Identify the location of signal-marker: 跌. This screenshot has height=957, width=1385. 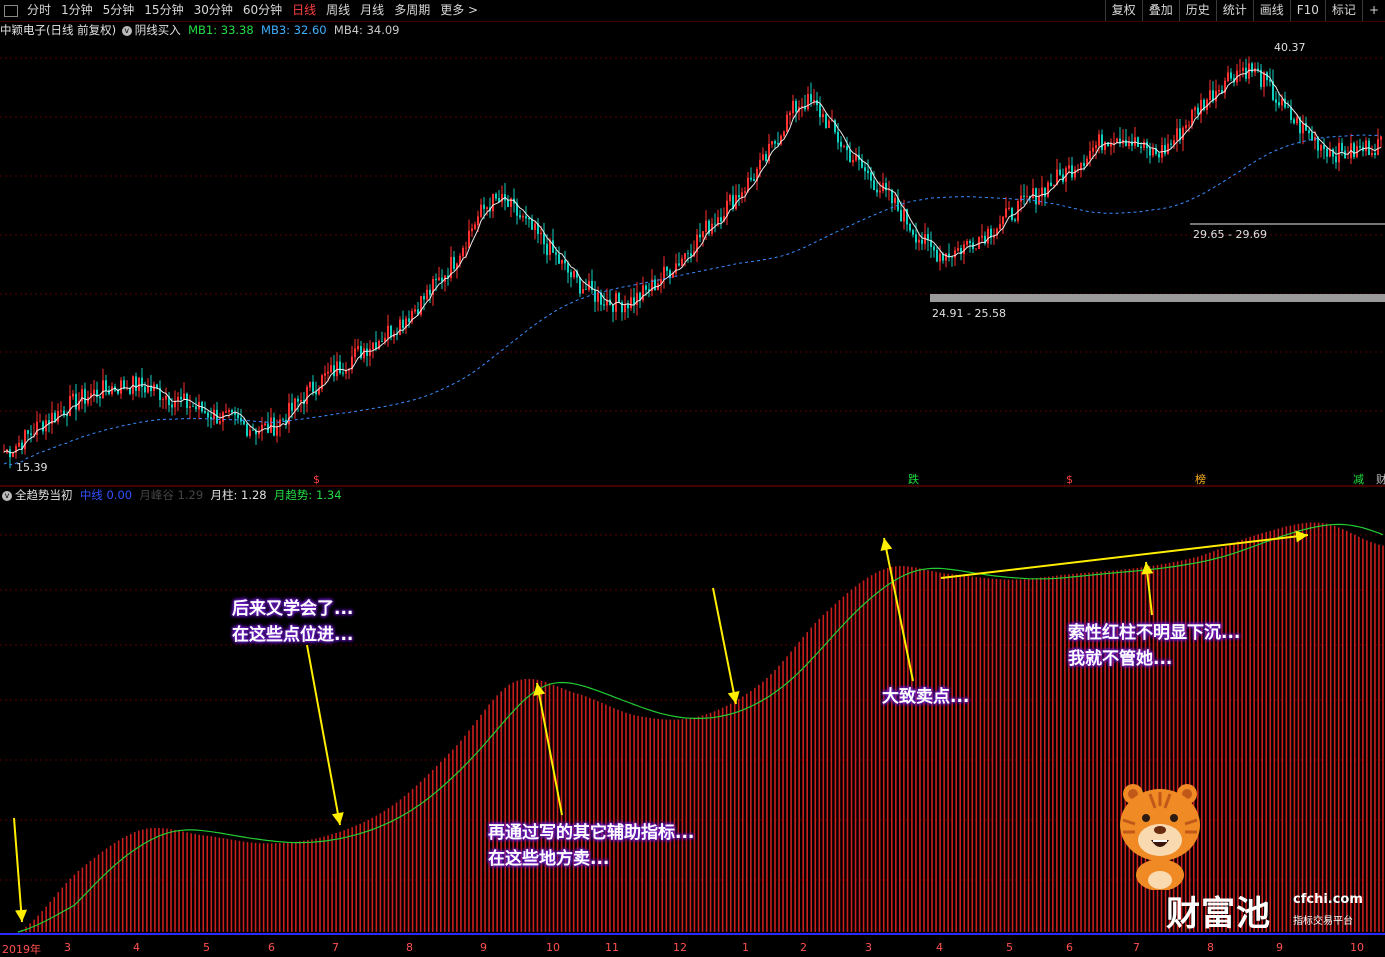
(913, 479).